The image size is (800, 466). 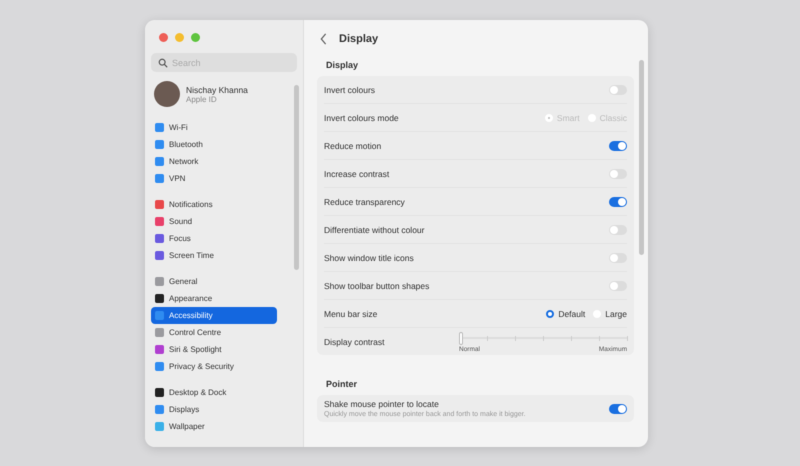 I want to click on sidebar-item: General, so click(x=214, y=281).